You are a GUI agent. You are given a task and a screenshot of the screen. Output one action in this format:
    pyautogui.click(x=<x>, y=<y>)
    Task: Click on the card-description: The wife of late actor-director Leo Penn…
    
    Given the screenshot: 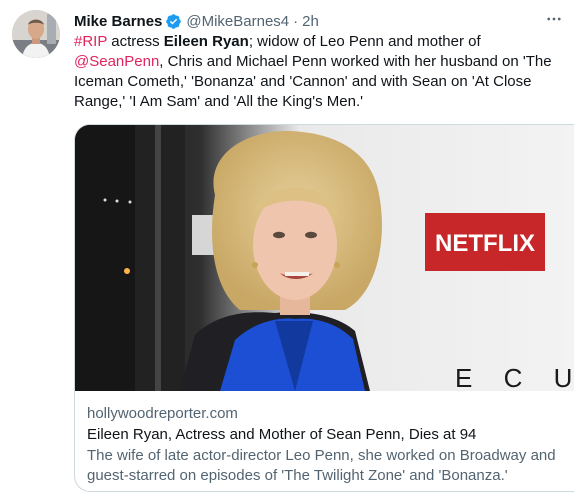 What is the action you would take?
    pyautogui.click(x=321, y=465)
    